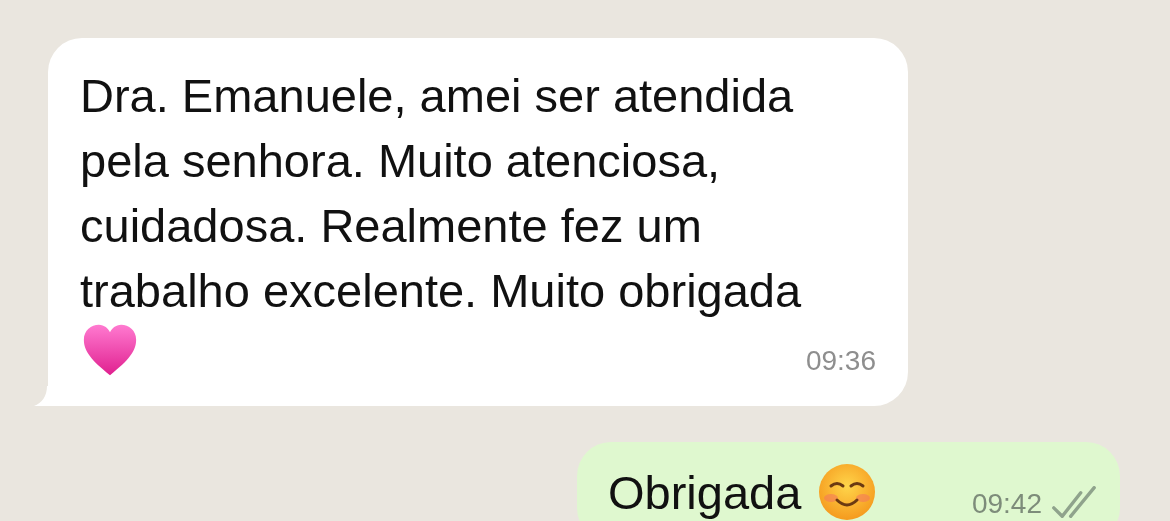  Describe the element at coordinates (1006, 504) in the screenshot. I see `message-time: 09:42` at that location.